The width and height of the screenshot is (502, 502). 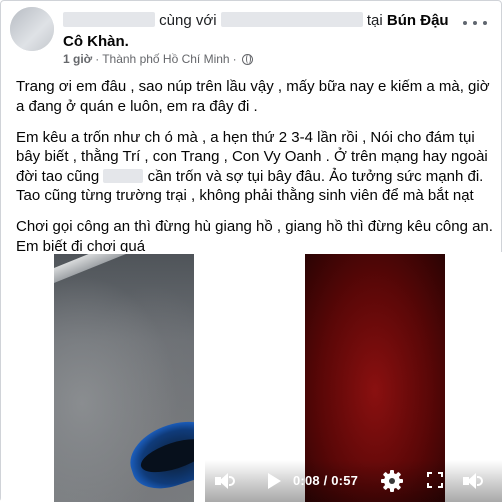 What do you see at coordinates (32, 29) in the screenshot?
I see `avatar` at bounding box center [32, 29].